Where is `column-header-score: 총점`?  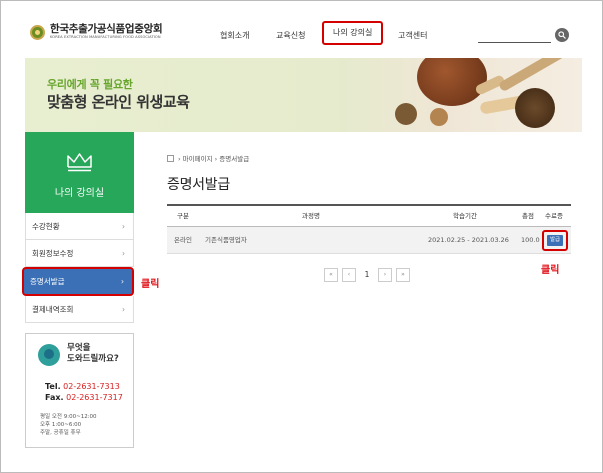
column-header-score: 총점 is located at coordinates (528, 216).